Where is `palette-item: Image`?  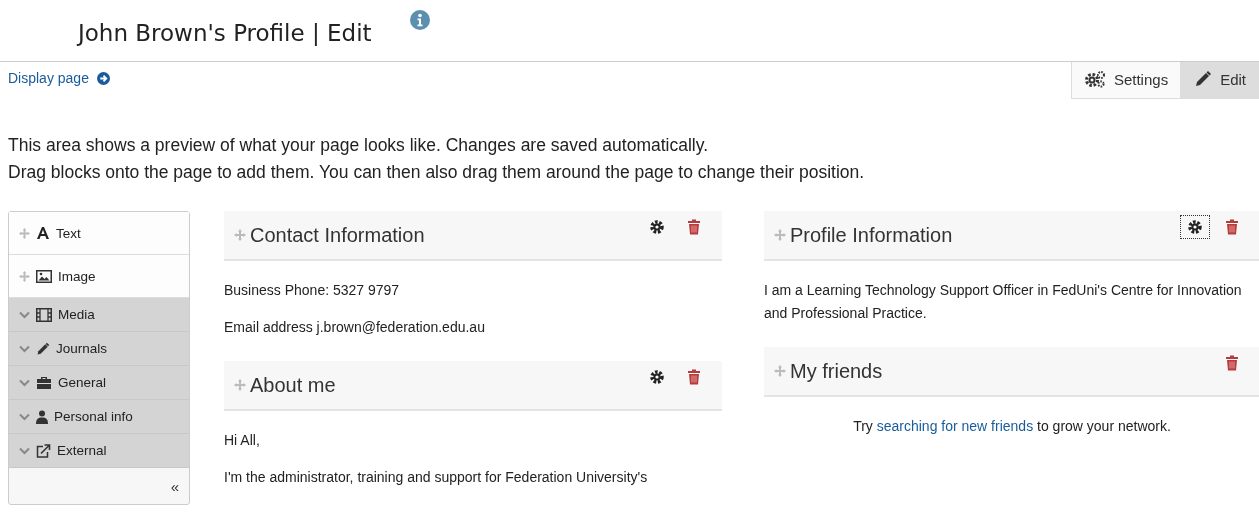
palette-item: Image is located at coordinates (99, 276).